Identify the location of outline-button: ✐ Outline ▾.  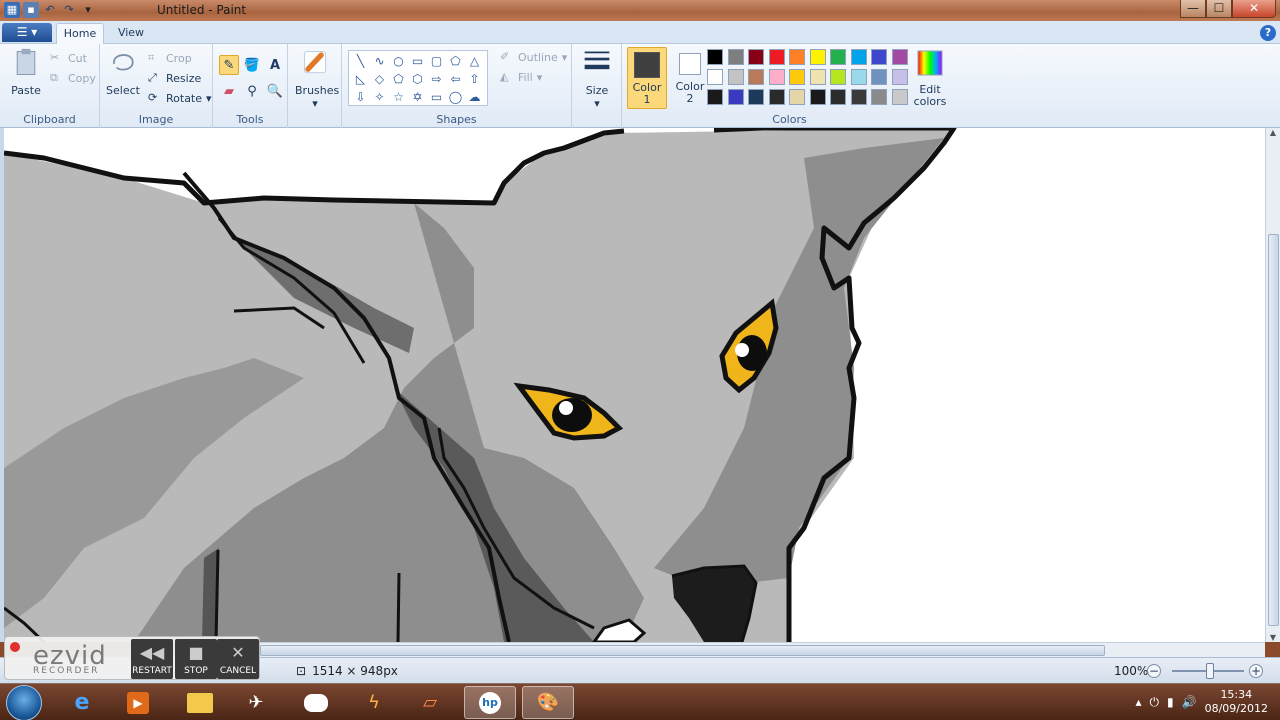
(533, 57).